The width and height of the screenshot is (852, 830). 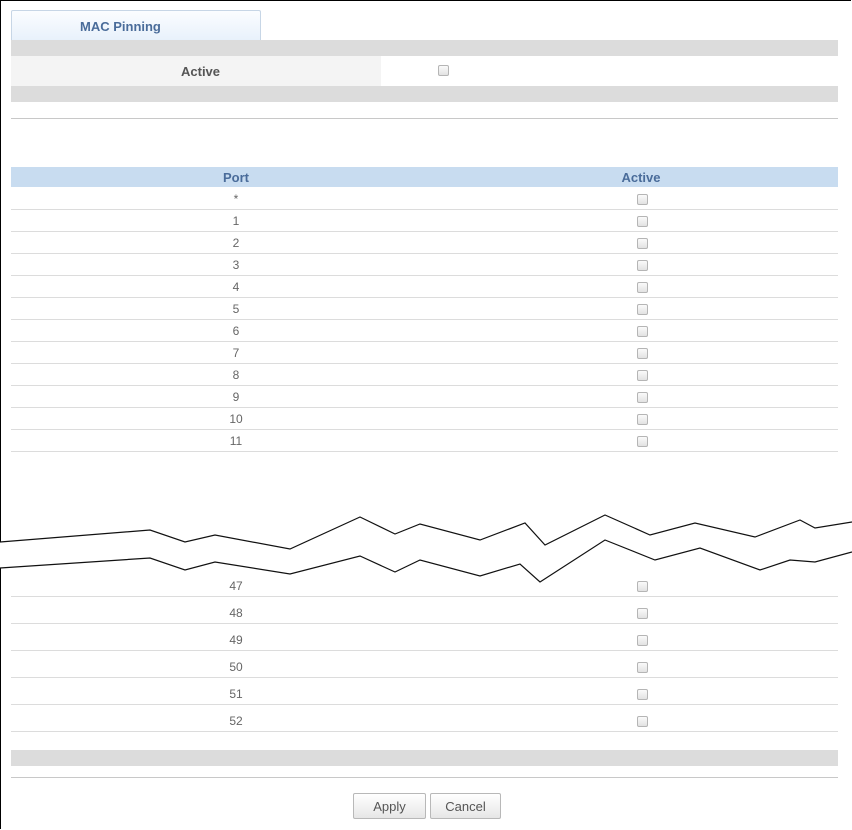 What do you see at coordinates (424, 419) in the screenshot?
I see `table-row: 10` at bounding box center [424, 419].